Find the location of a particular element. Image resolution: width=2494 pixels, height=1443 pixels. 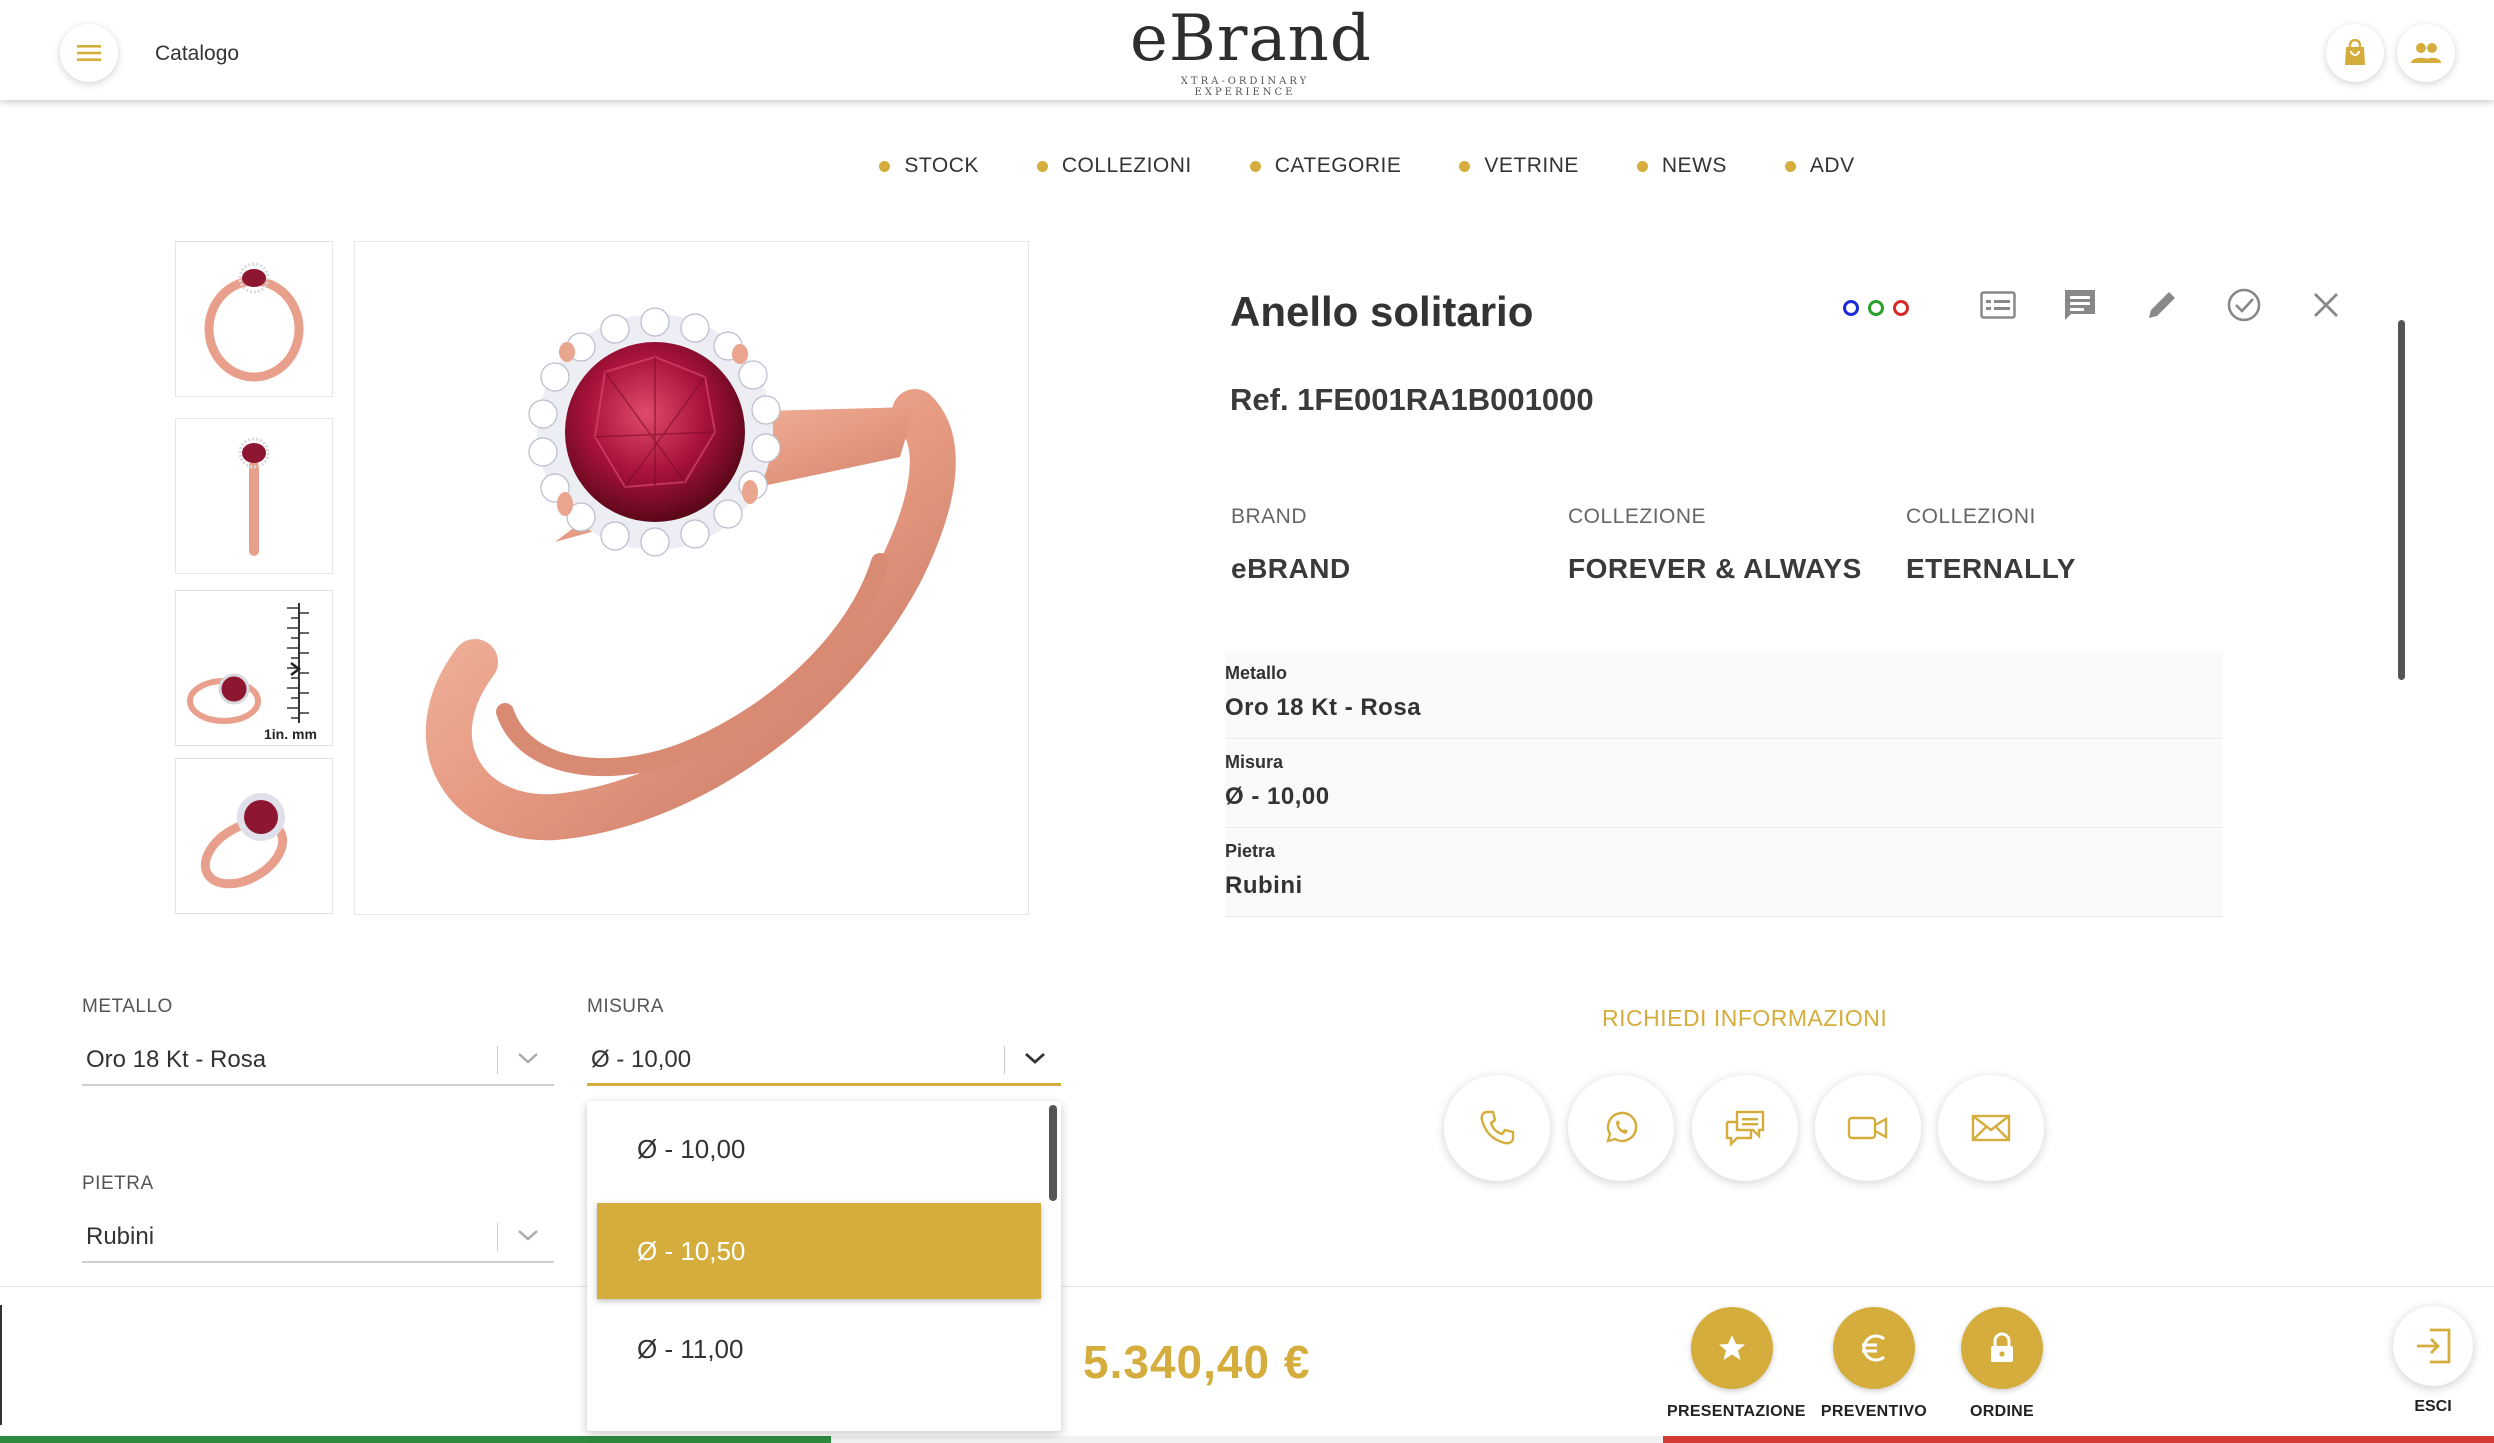

metallo-select: Oro 18 Kt - Rosa is located at coordinates (318, 1061).